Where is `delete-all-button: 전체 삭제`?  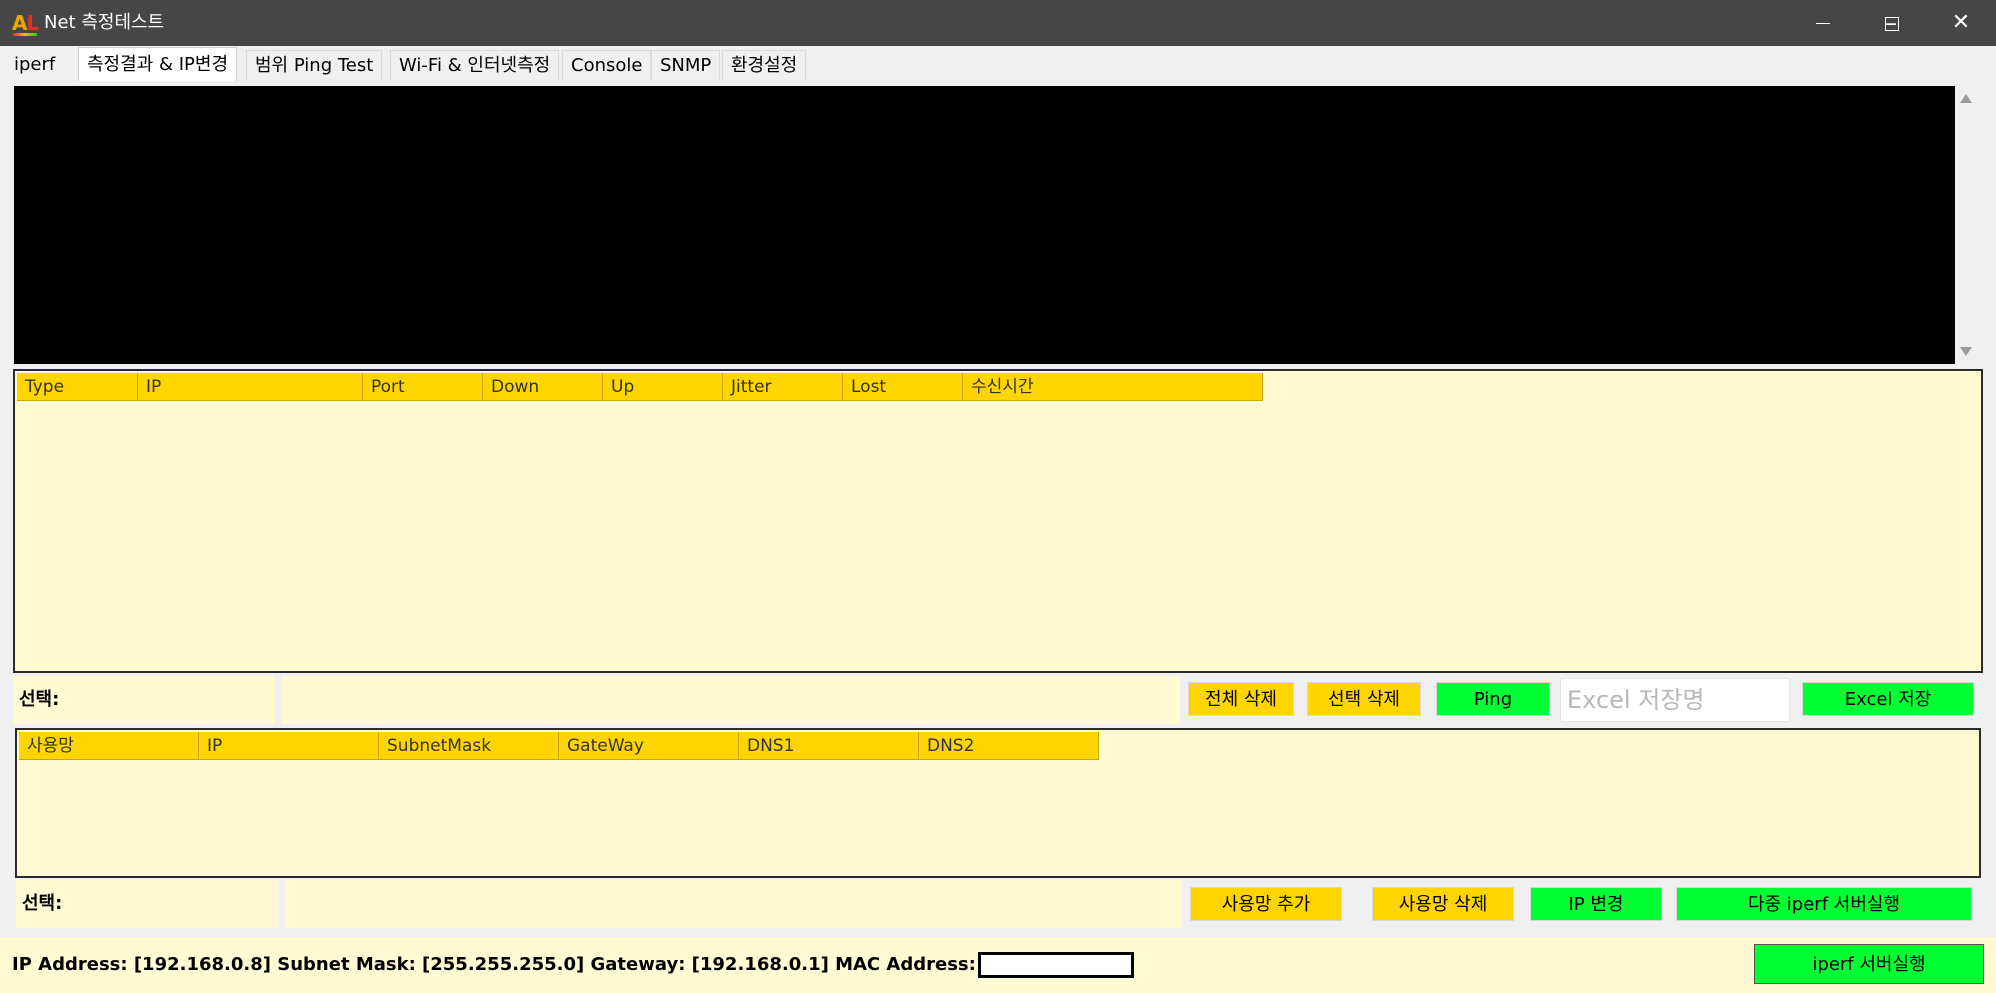
delete-all-button: 전체 삭제 is located at coordinates (1241, 699).